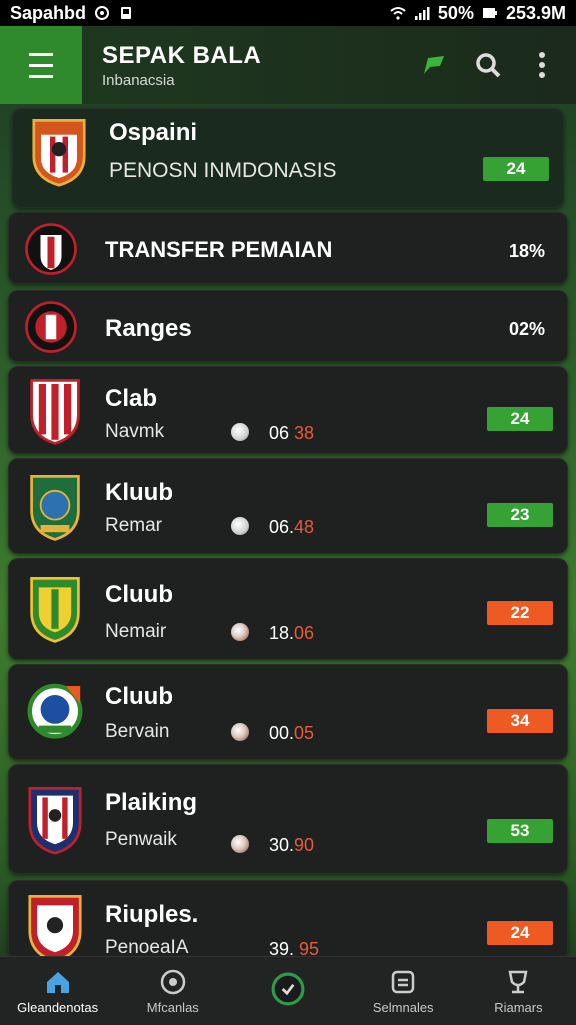 This screenshot has height=1025, width=576. I want to click on list-item-title: Riuples., so click(152, 914).